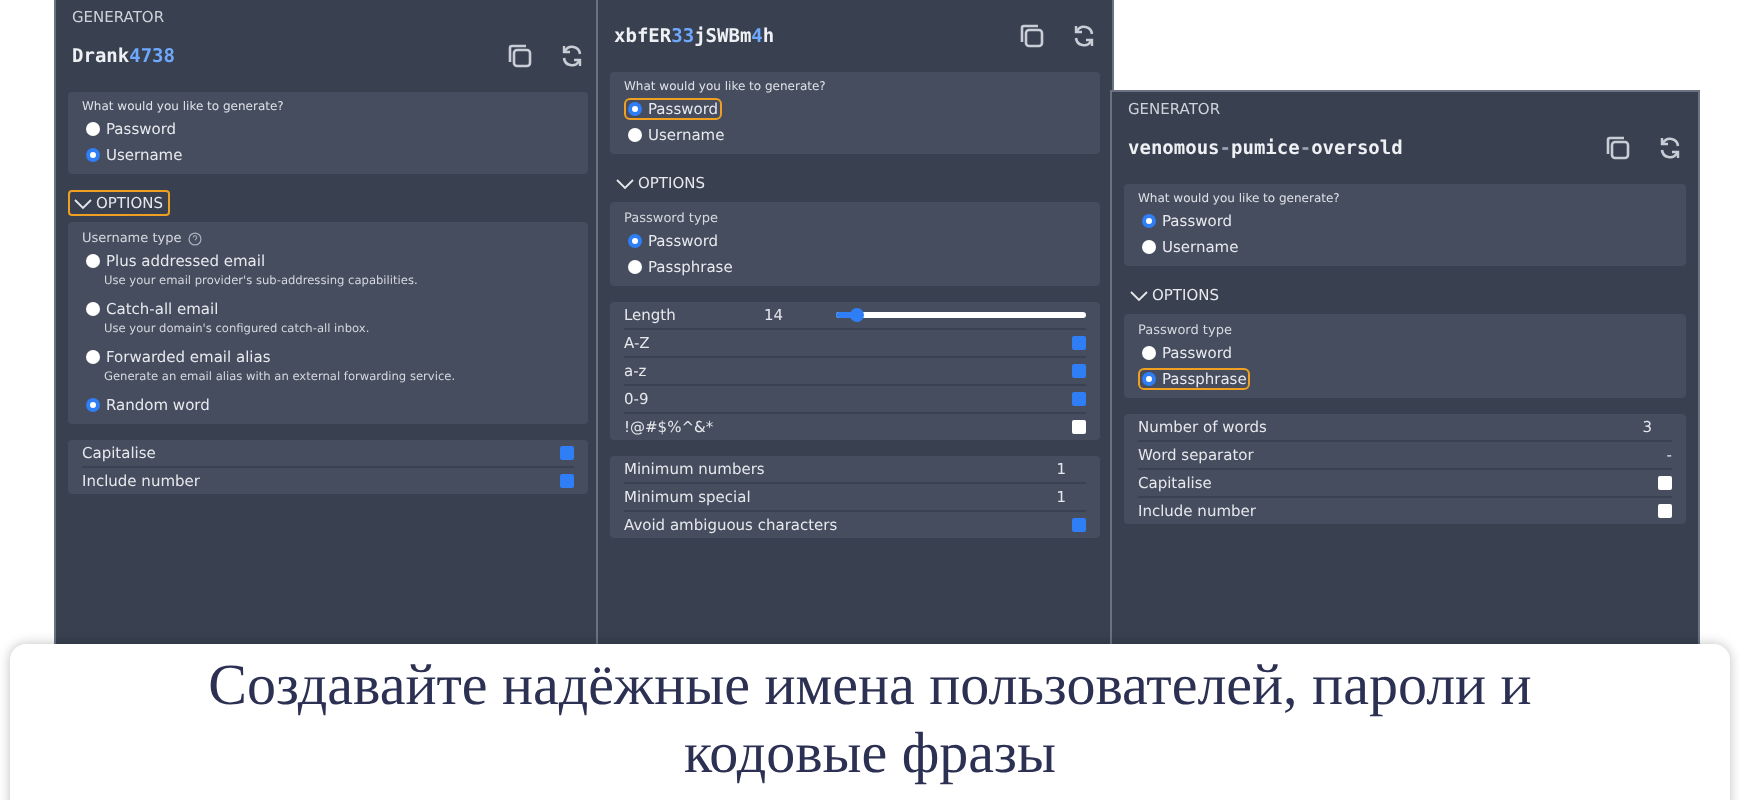 This screenshot has height=800, width=1740. Describe the element at coordinates (870, 721) in the screenshot. I see `caption: Создавайте надёжные имена пользователей, пароли и кодовые фразы` at that location.